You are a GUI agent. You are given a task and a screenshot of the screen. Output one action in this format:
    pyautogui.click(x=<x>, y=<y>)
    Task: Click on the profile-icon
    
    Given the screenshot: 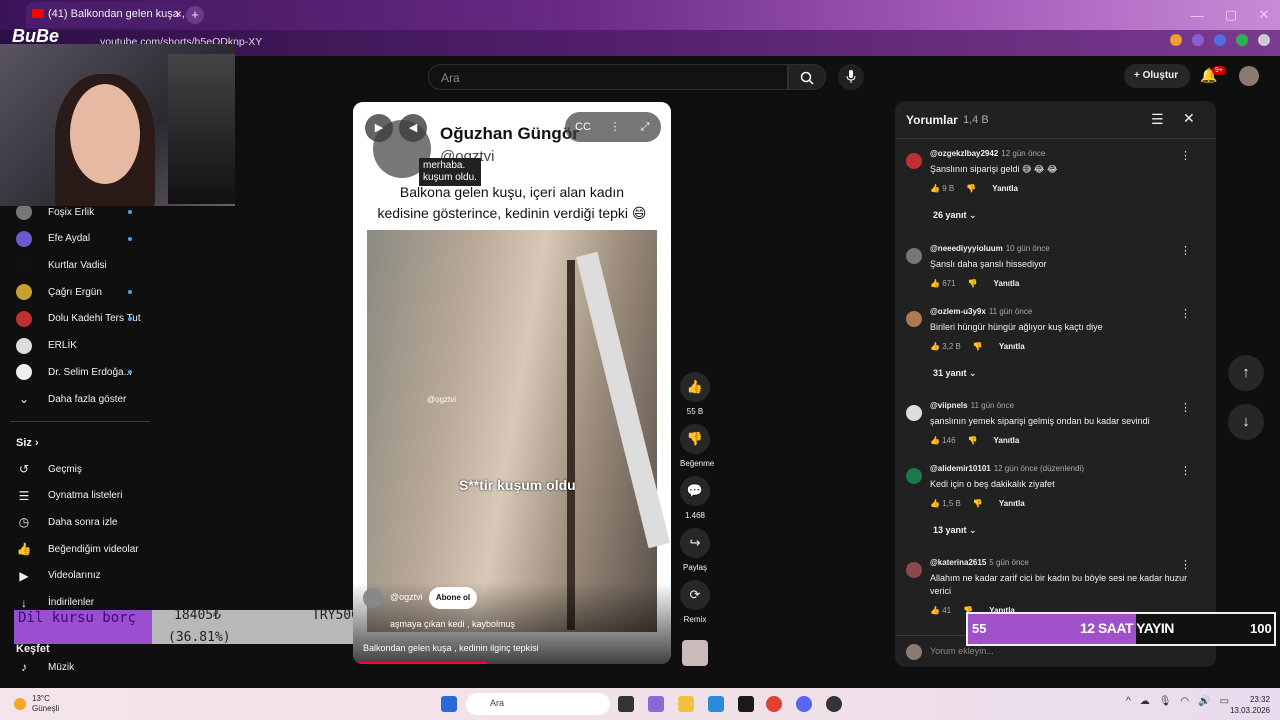 What is the action you would take?
    pyautogui.click(x=1264, y=40)
    